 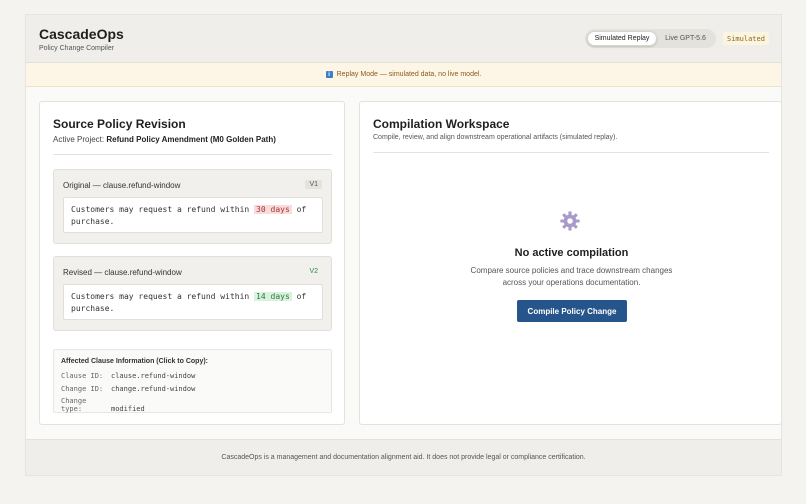 What do you see at coordinates (160, 209) in the screenshot?
I see `original-text-before: Customers may request a refund within` at bounding box center [160, 209].